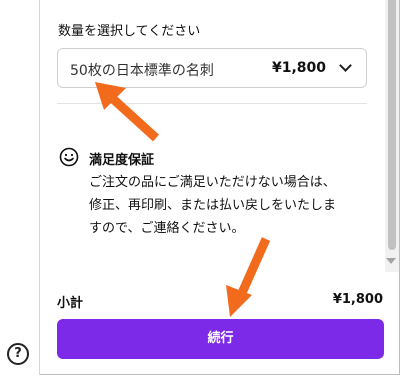 The image size is (400, 375). I want to click on quantity-select: 50枚の日本標準の名刺 ¥1,800, so click(212, 68).